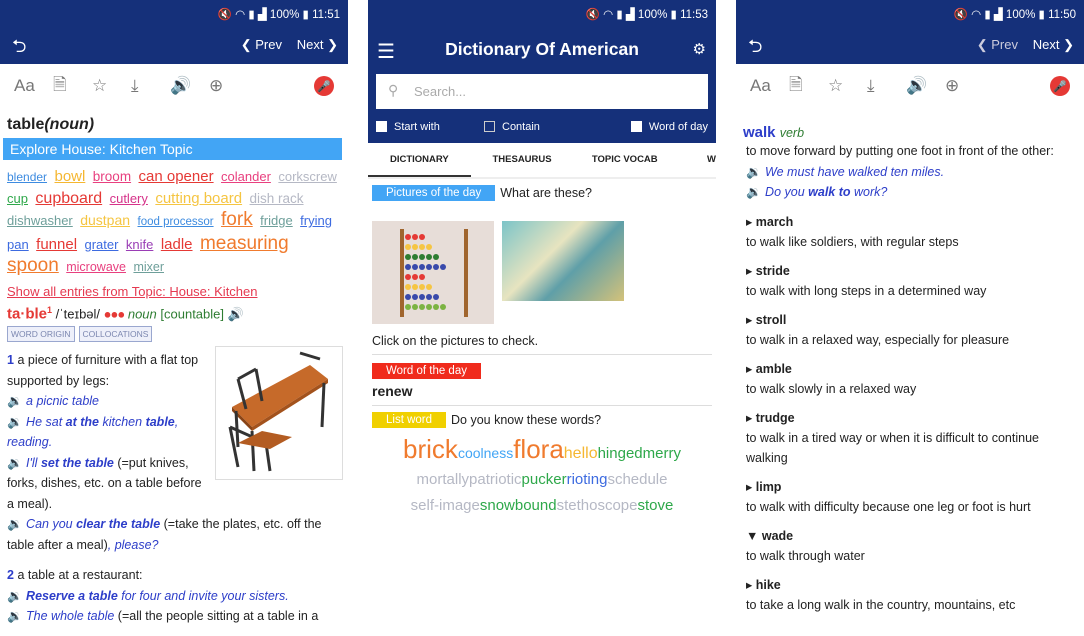 The height and width of the screenshot is (636, 1084). What do you see at coordinates (624, 160) in the screenshot?
I see `tab-topic-vocab: TOPIC VOCAB` at bounding box center [624, 160].